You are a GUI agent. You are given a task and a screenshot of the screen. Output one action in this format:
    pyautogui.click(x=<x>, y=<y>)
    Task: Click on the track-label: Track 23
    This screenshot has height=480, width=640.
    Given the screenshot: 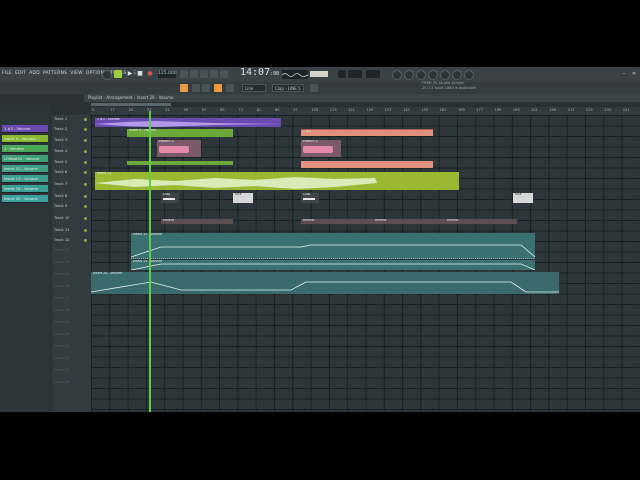 What is the action you would take?
    pyautogui.click(x=62, y=370)
    